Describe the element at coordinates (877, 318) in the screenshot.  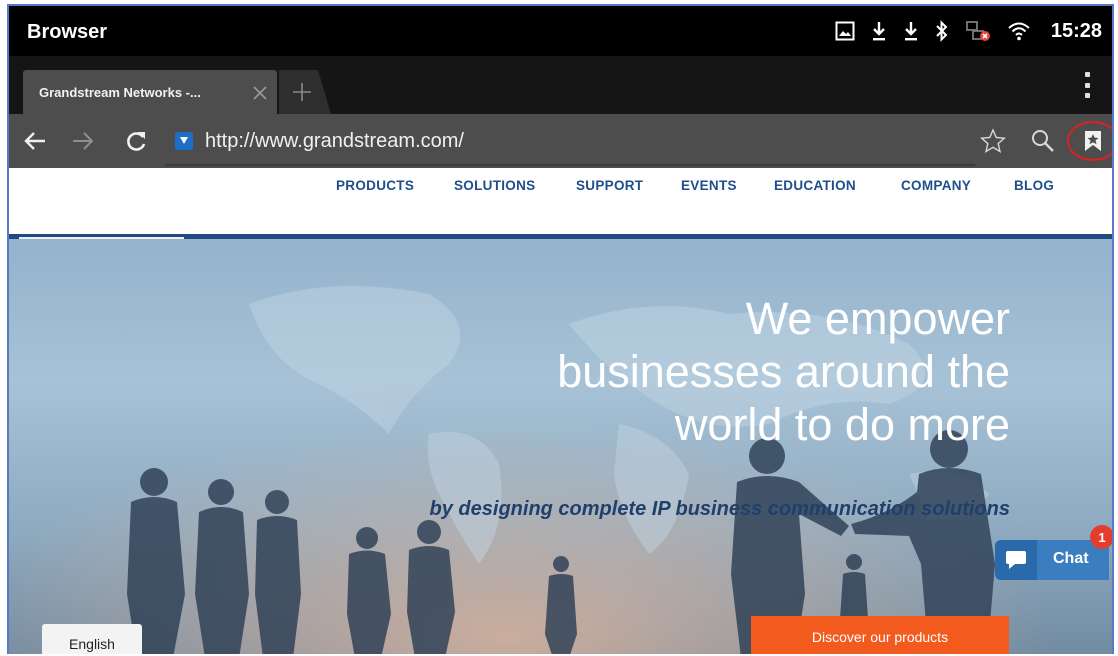
I see `headline-line-1: We empower` at that location.